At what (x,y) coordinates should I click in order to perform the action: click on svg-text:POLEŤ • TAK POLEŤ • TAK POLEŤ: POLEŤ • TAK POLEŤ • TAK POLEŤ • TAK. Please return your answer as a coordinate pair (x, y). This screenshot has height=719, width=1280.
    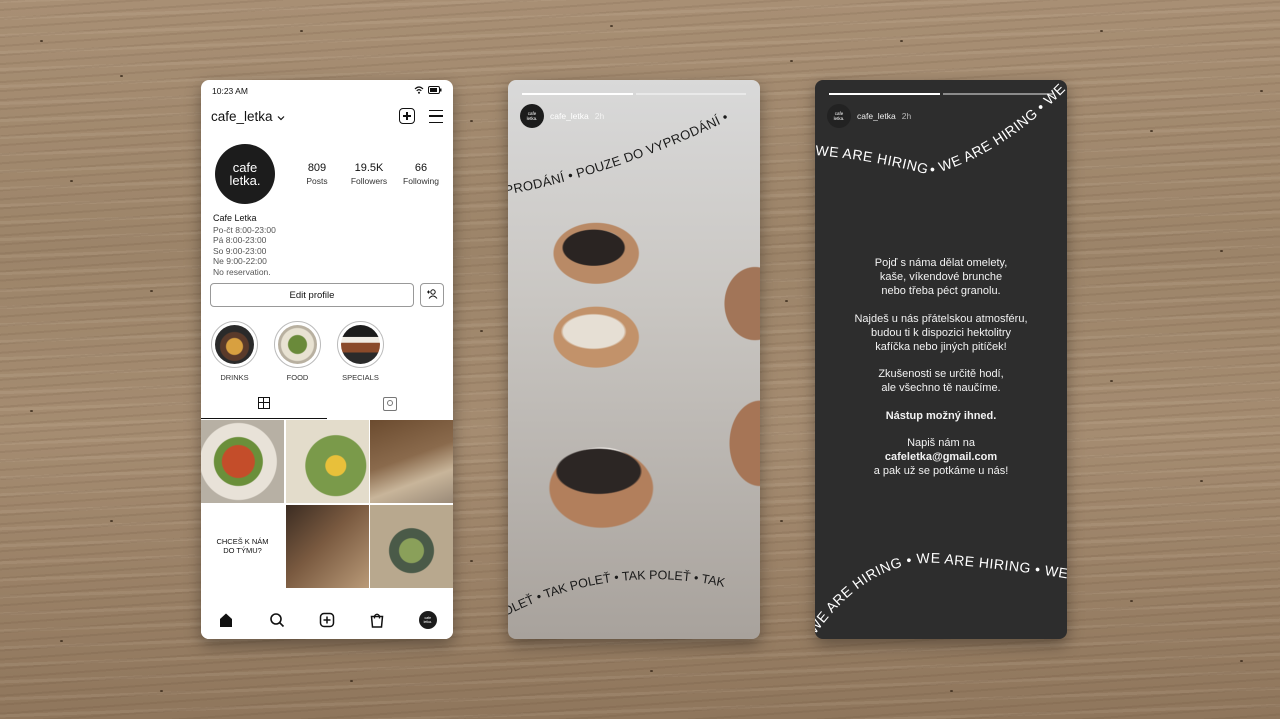
    Looking at the image, I should click on (617, 595).